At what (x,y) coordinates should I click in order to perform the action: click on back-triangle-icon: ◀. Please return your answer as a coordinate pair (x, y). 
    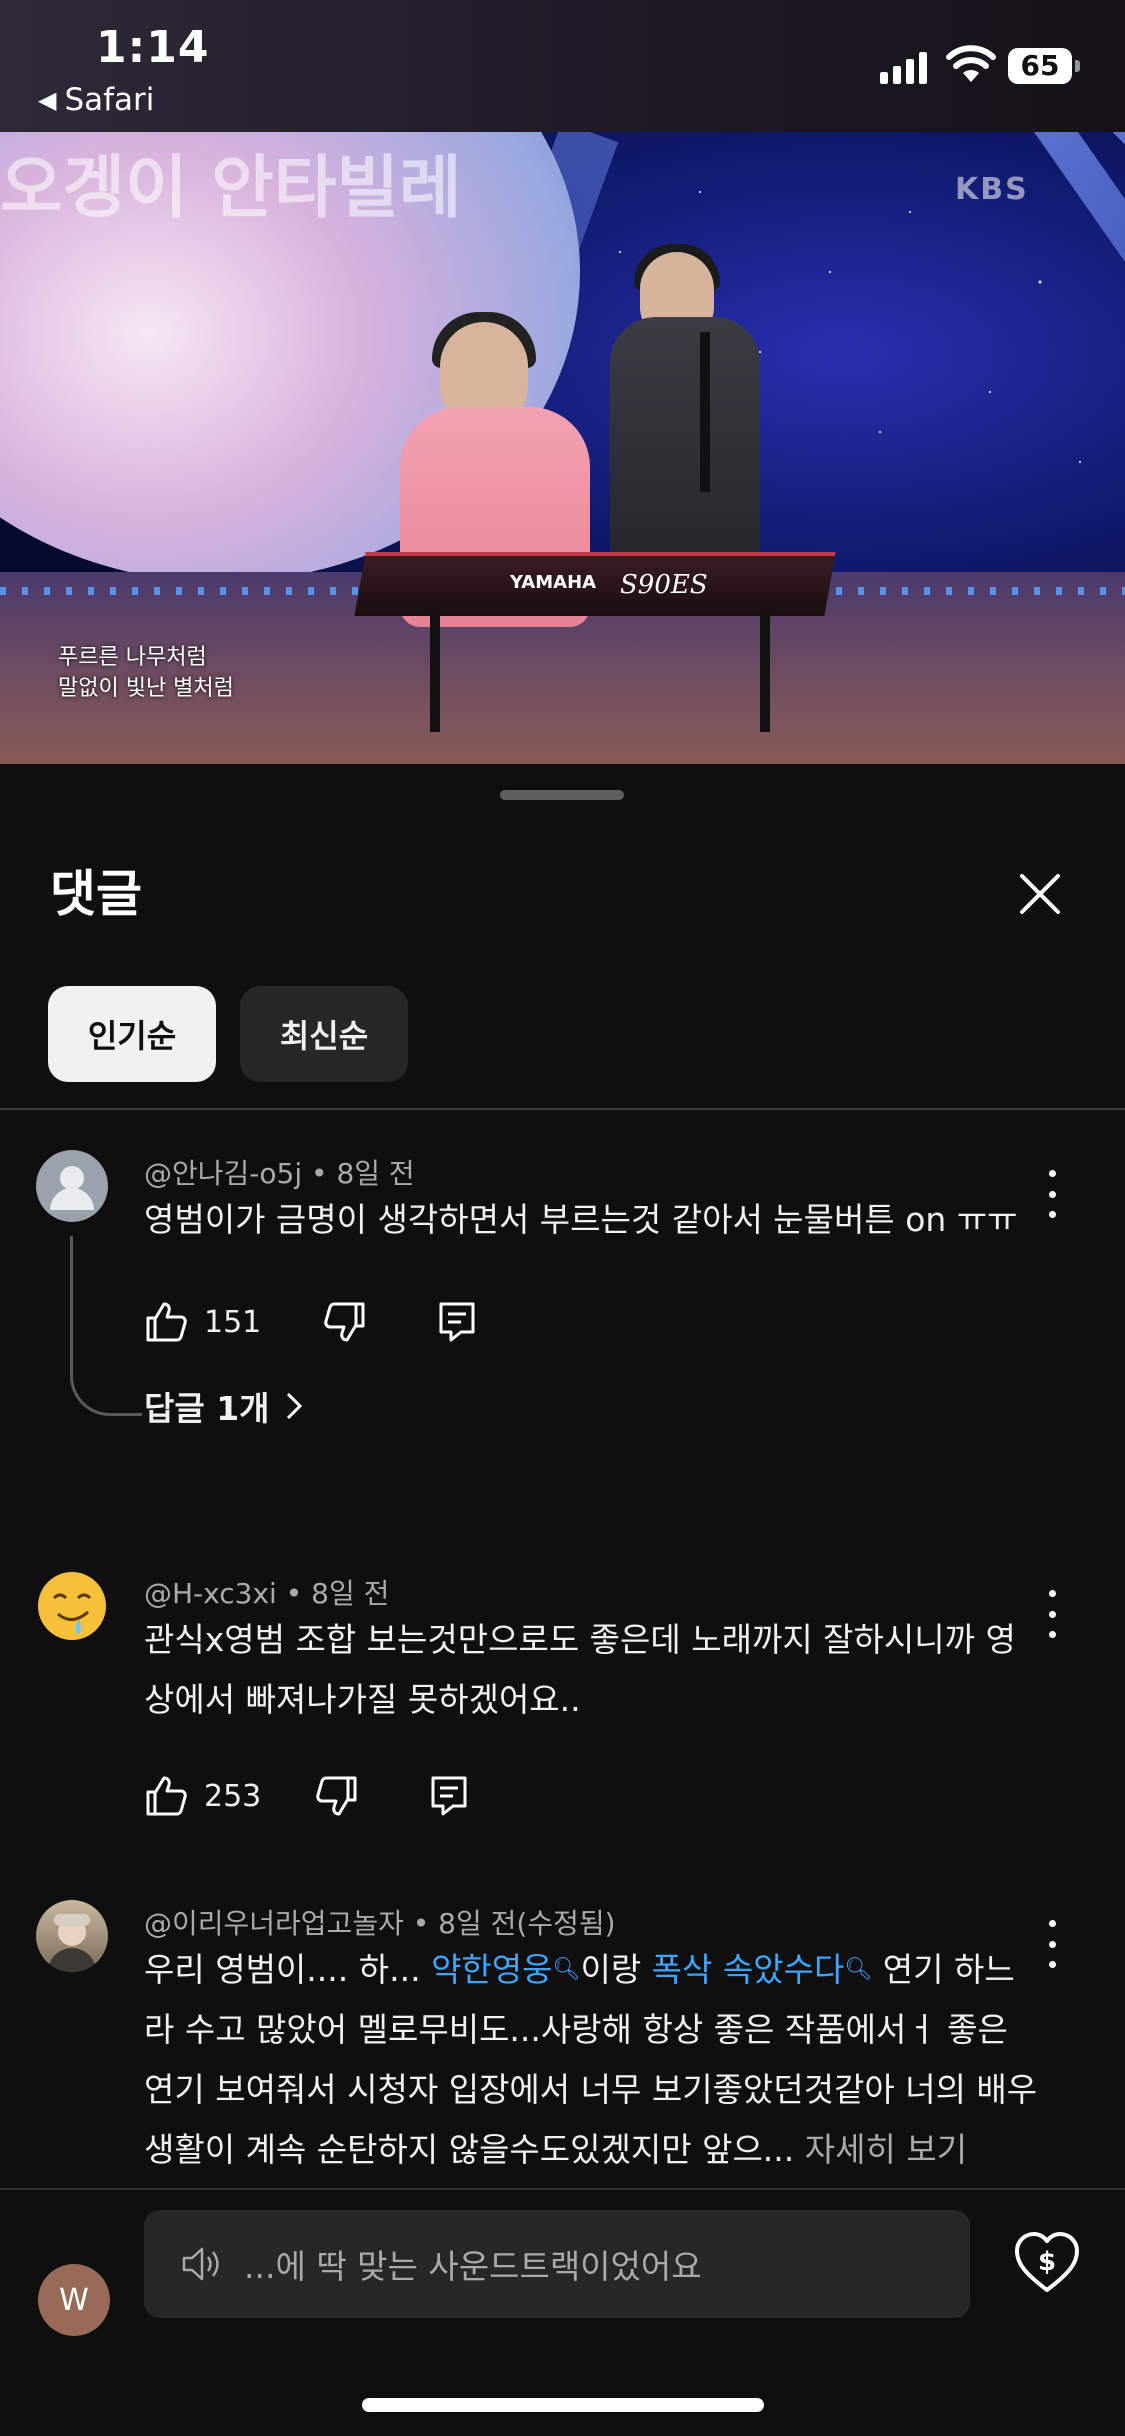
    Looking at the image, I should click on (47, 100).